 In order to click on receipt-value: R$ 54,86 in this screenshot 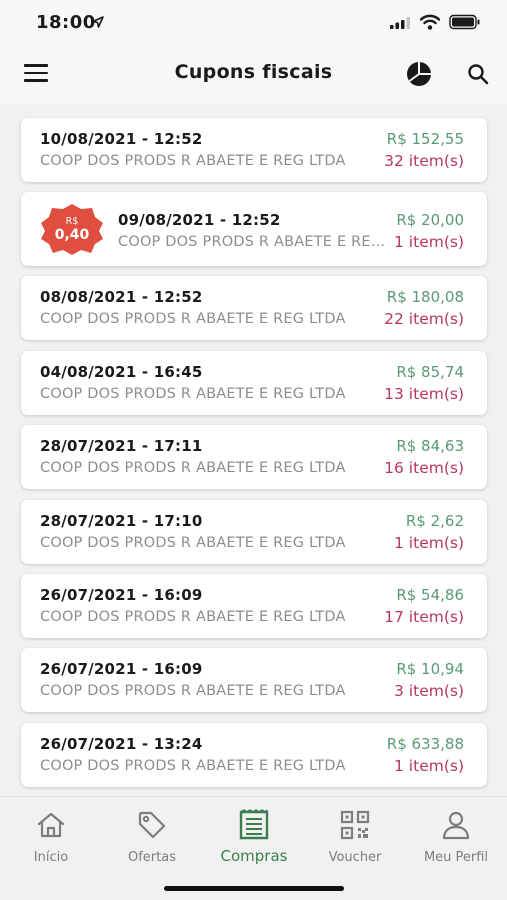, I will do `click(430, 594)`.